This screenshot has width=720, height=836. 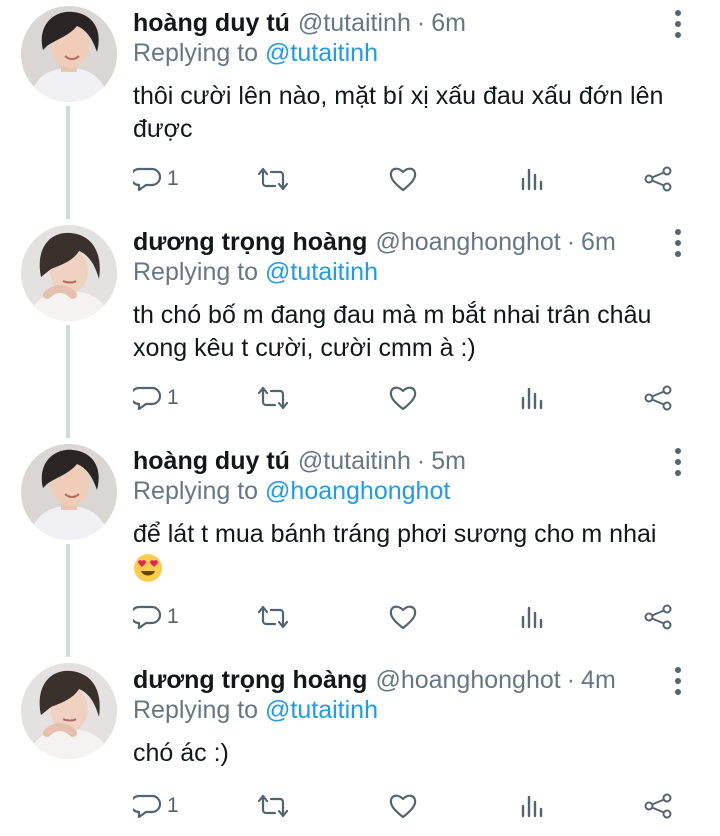 I want to click on heart-eyes-emoji, so click(x=148, y=568).